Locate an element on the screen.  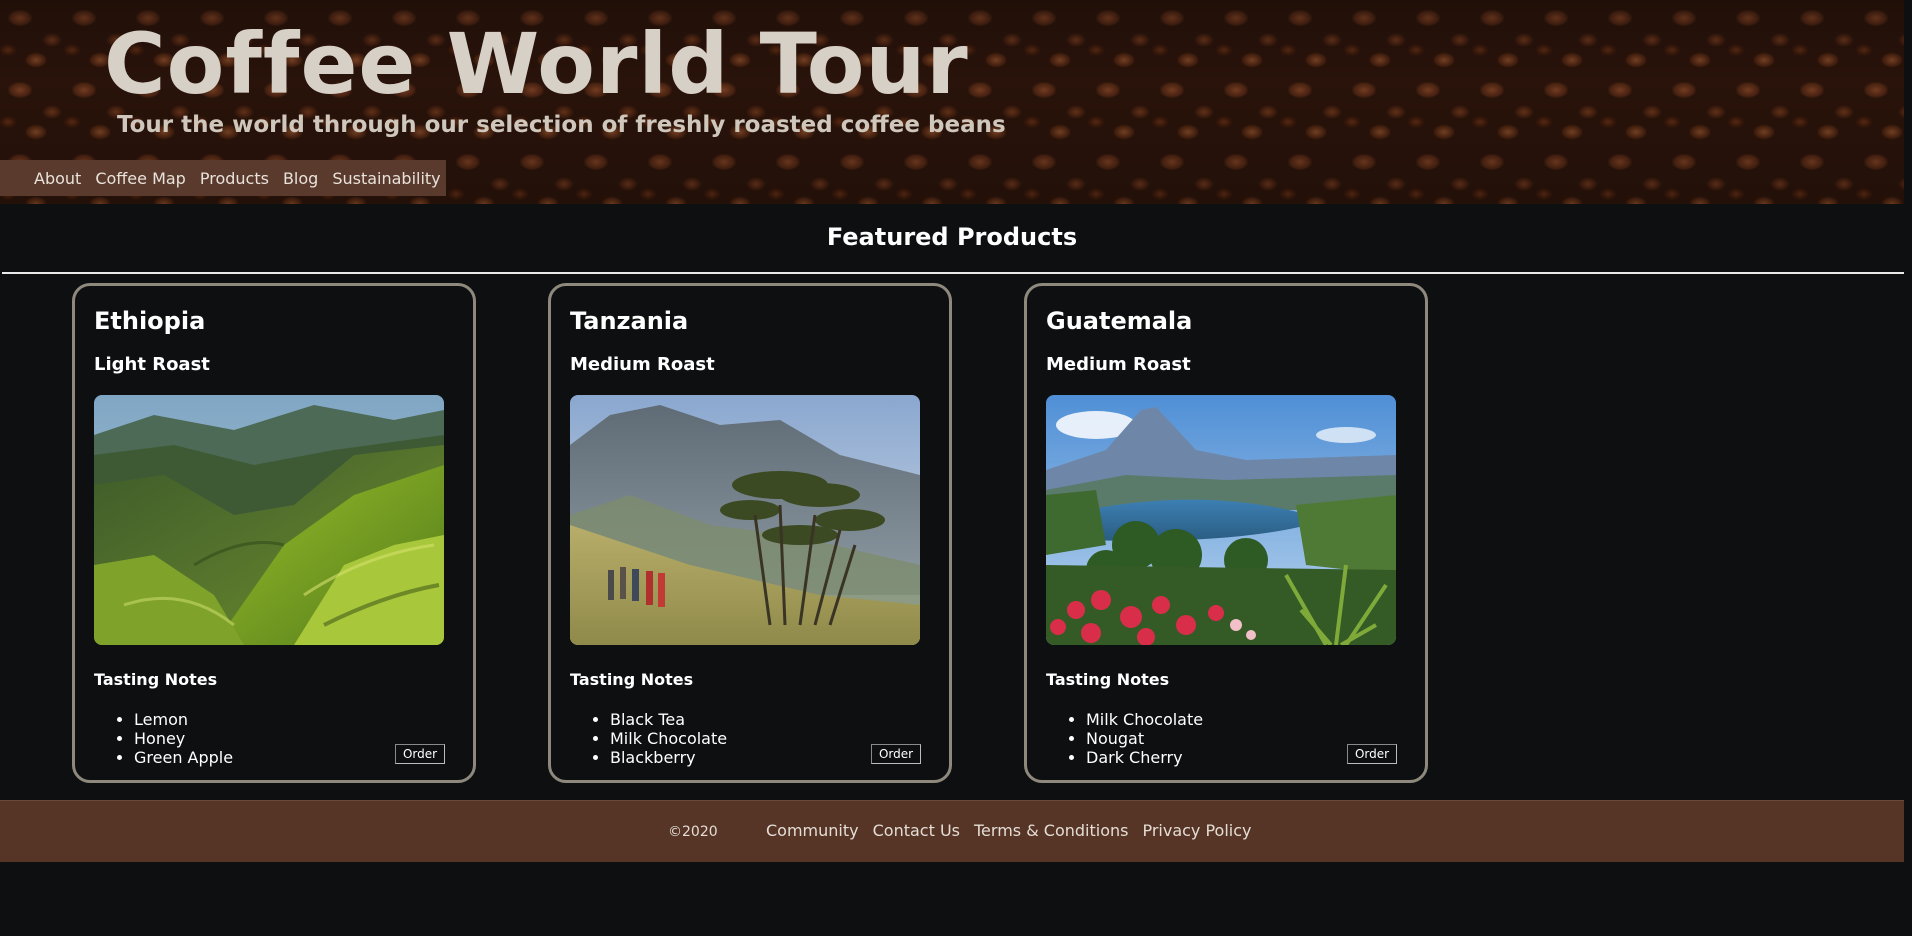
order-button-guatemala: Order is located at coordinates (1372, 754).